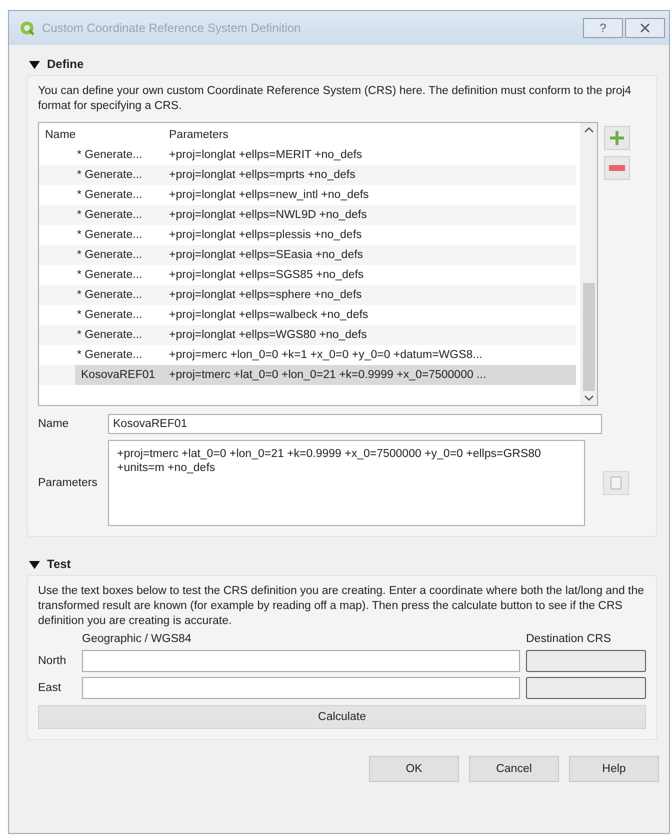 This screenshot has height=839, width=672. I want to click on plus-icon, so click(617, 138).